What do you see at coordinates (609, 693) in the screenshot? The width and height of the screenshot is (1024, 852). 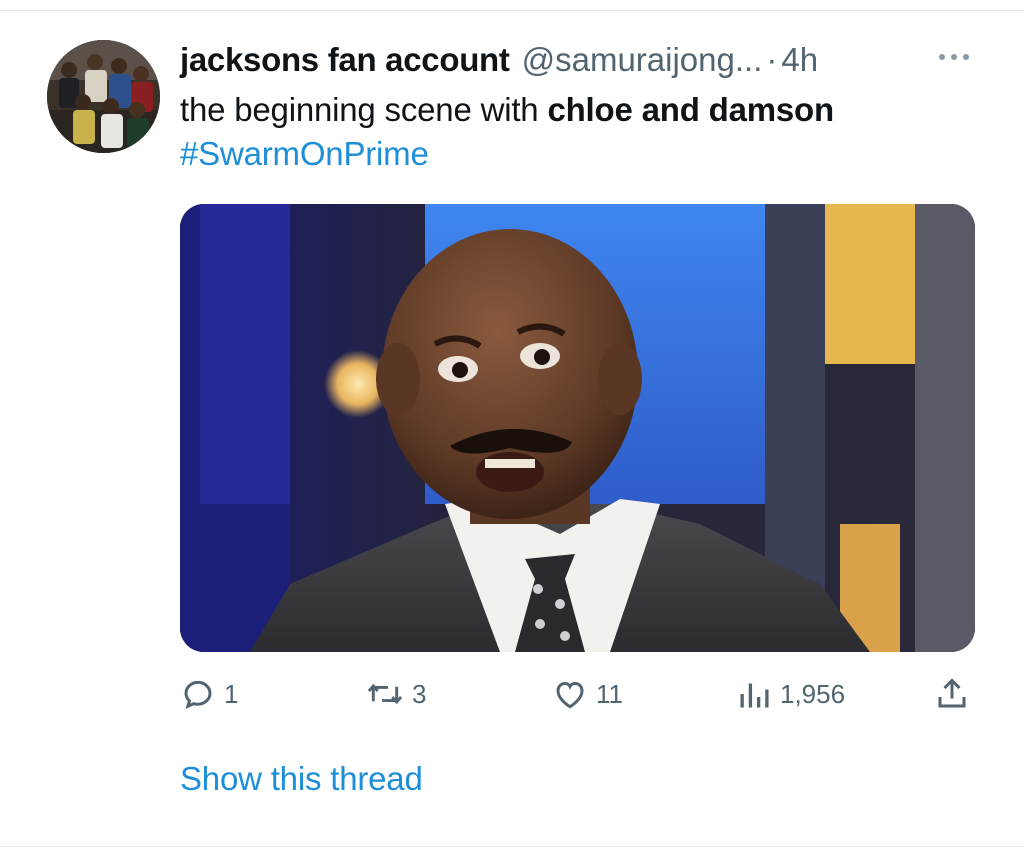 I see `like-count: 11` at bounding box center [609, 693].